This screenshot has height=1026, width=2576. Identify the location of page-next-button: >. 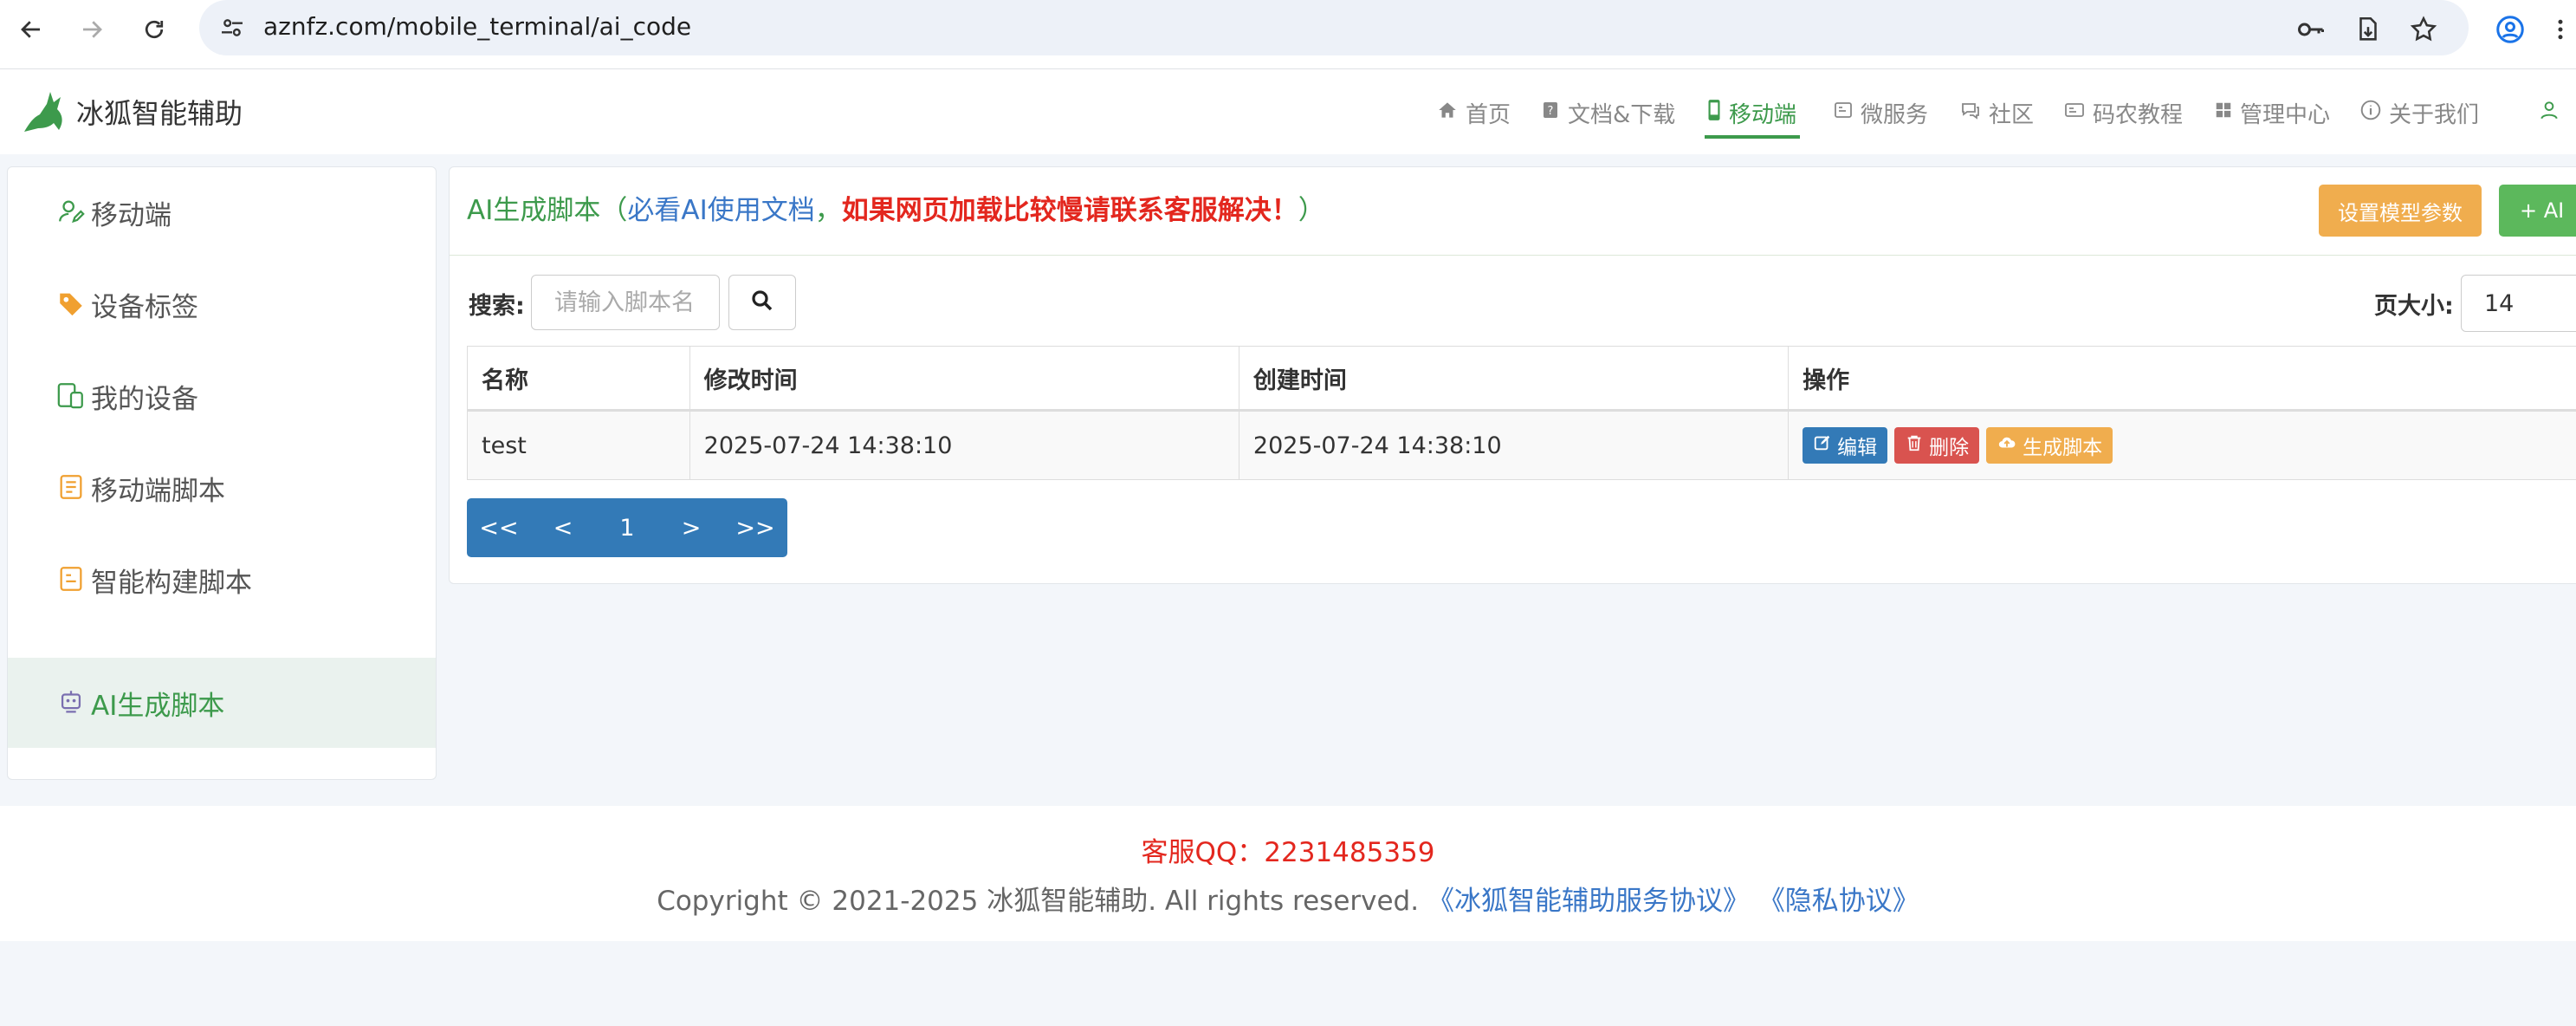
(691, 528).